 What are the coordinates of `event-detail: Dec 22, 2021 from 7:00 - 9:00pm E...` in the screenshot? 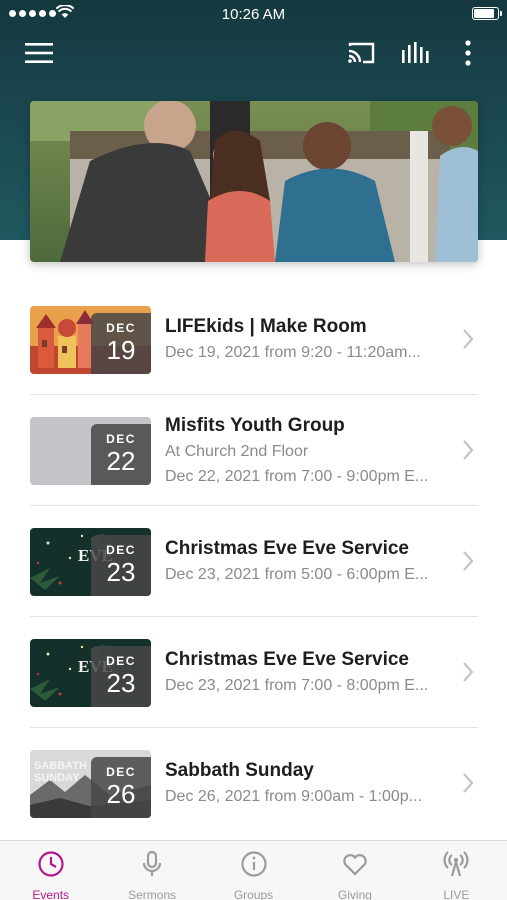 It's located at (297, 476).